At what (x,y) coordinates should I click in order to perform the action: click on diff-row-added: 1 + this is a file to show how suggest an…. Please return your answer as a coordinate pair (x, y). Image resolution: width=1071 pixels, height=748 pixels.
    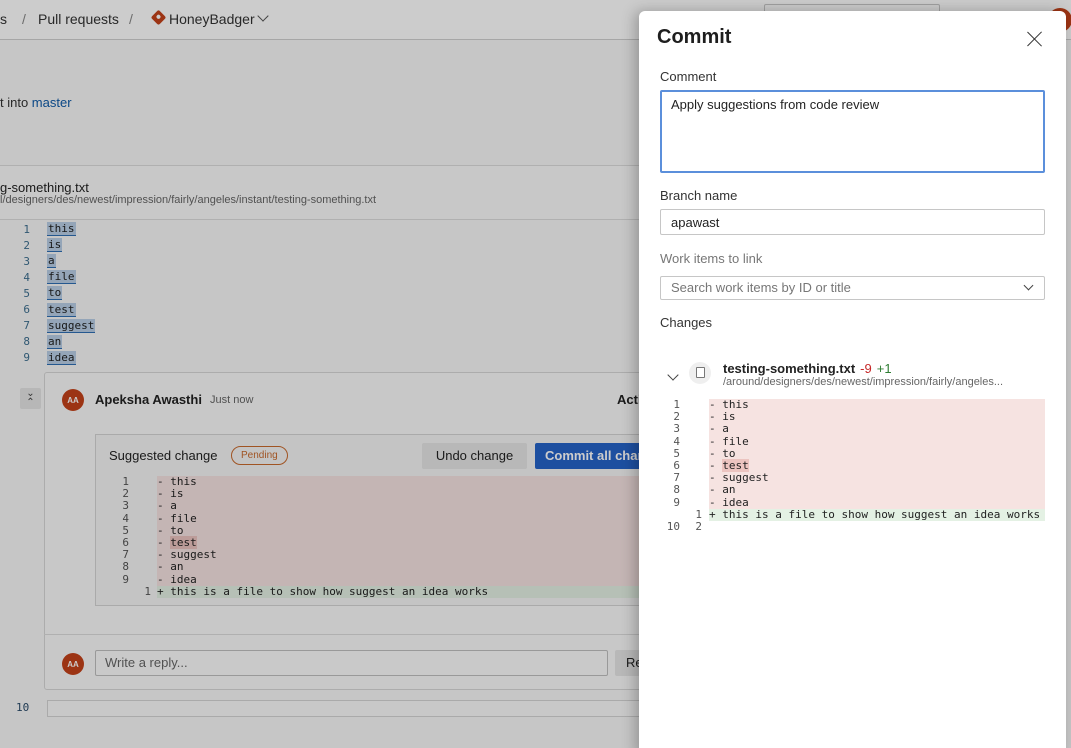
    Looking at the image, I should click on (852, 514).